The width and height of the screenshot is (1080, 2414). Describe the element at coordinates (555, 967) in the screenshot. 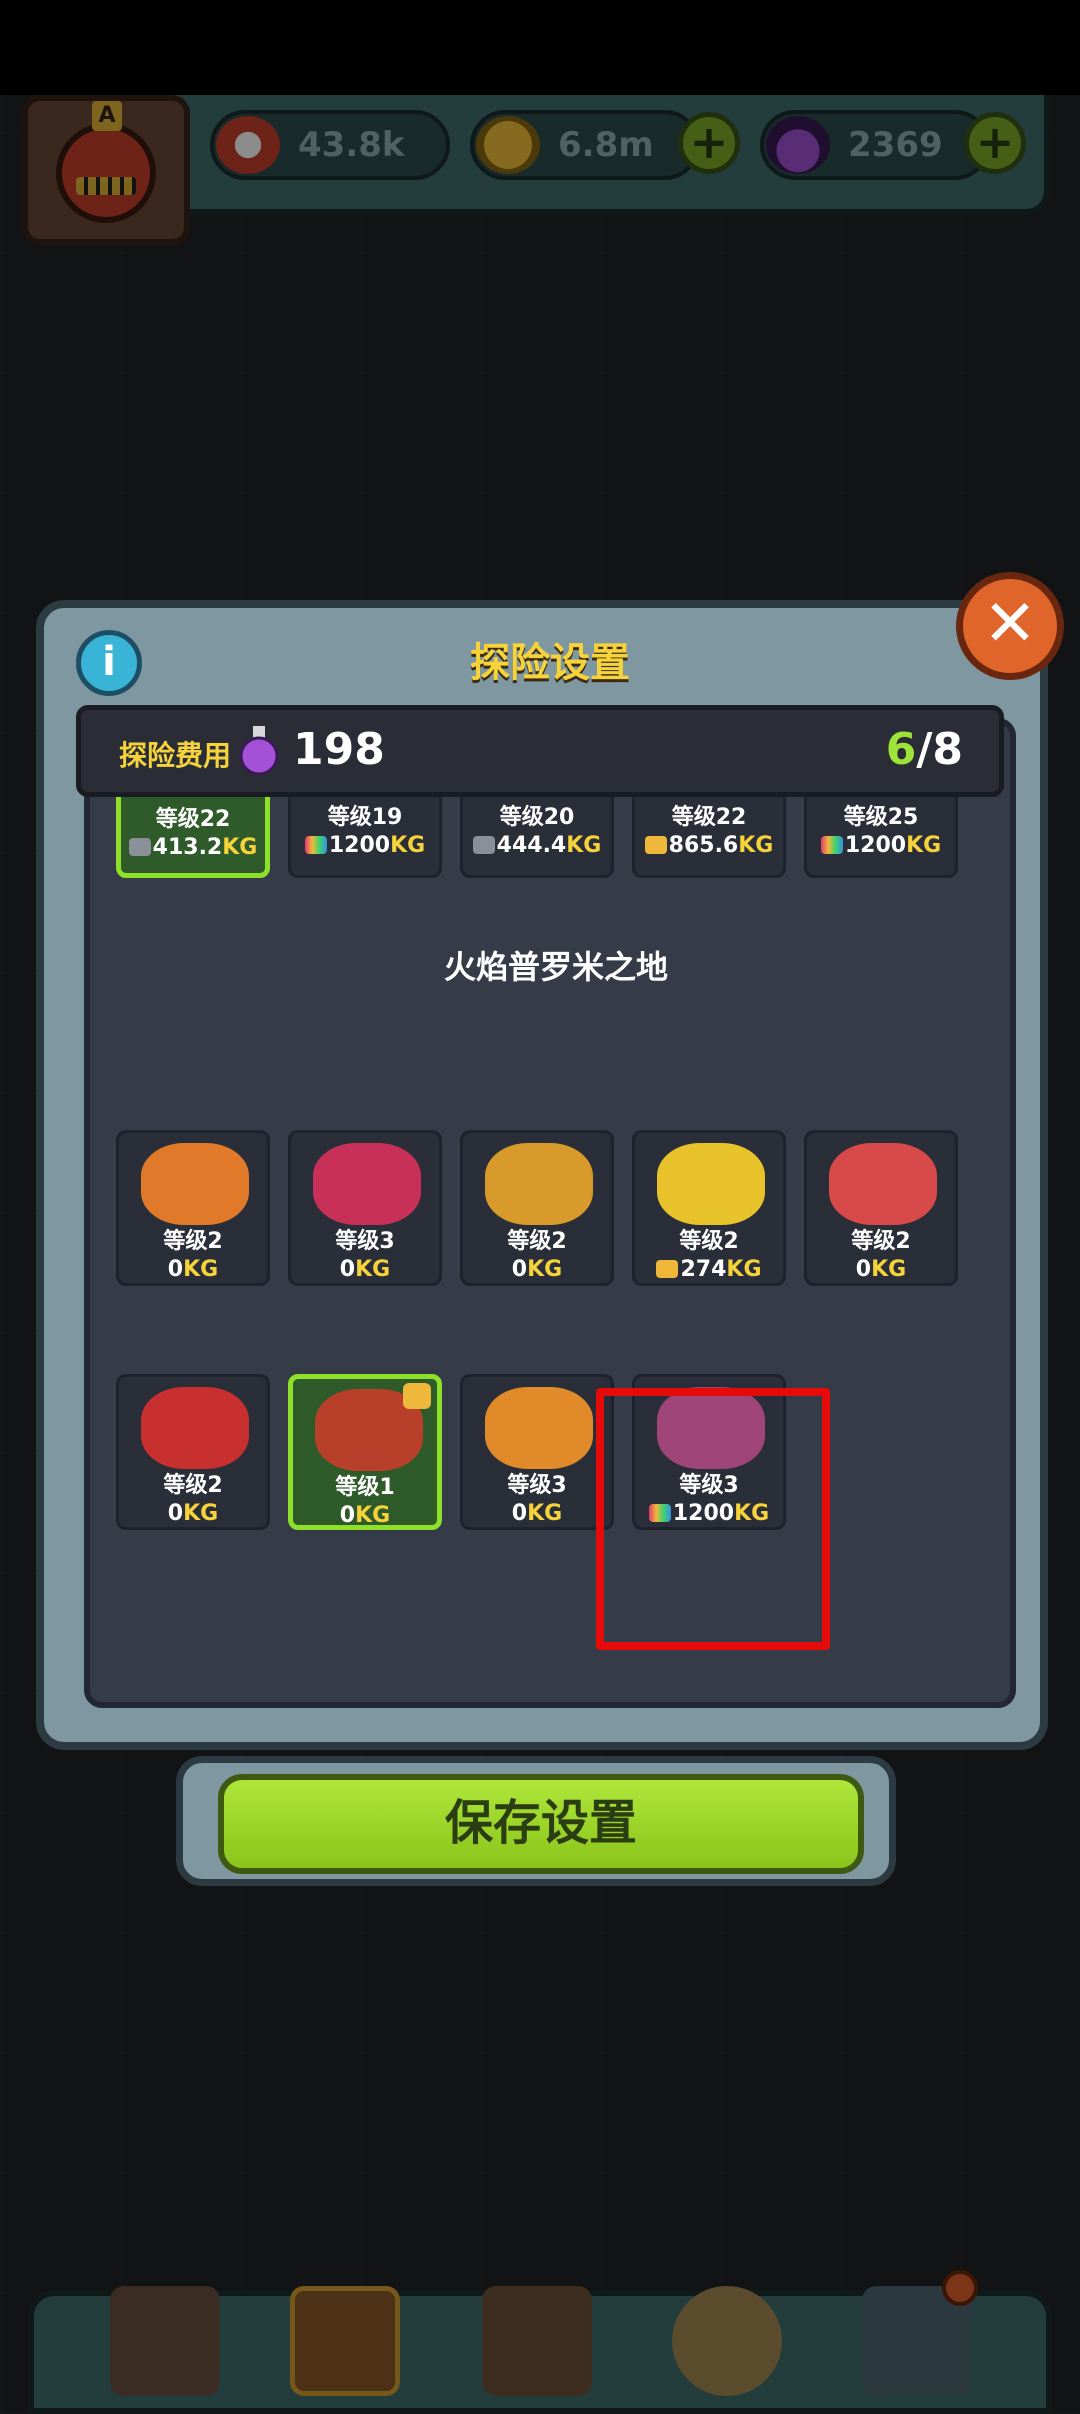

I see `section-title: 火焰普罗米之地` at that location.